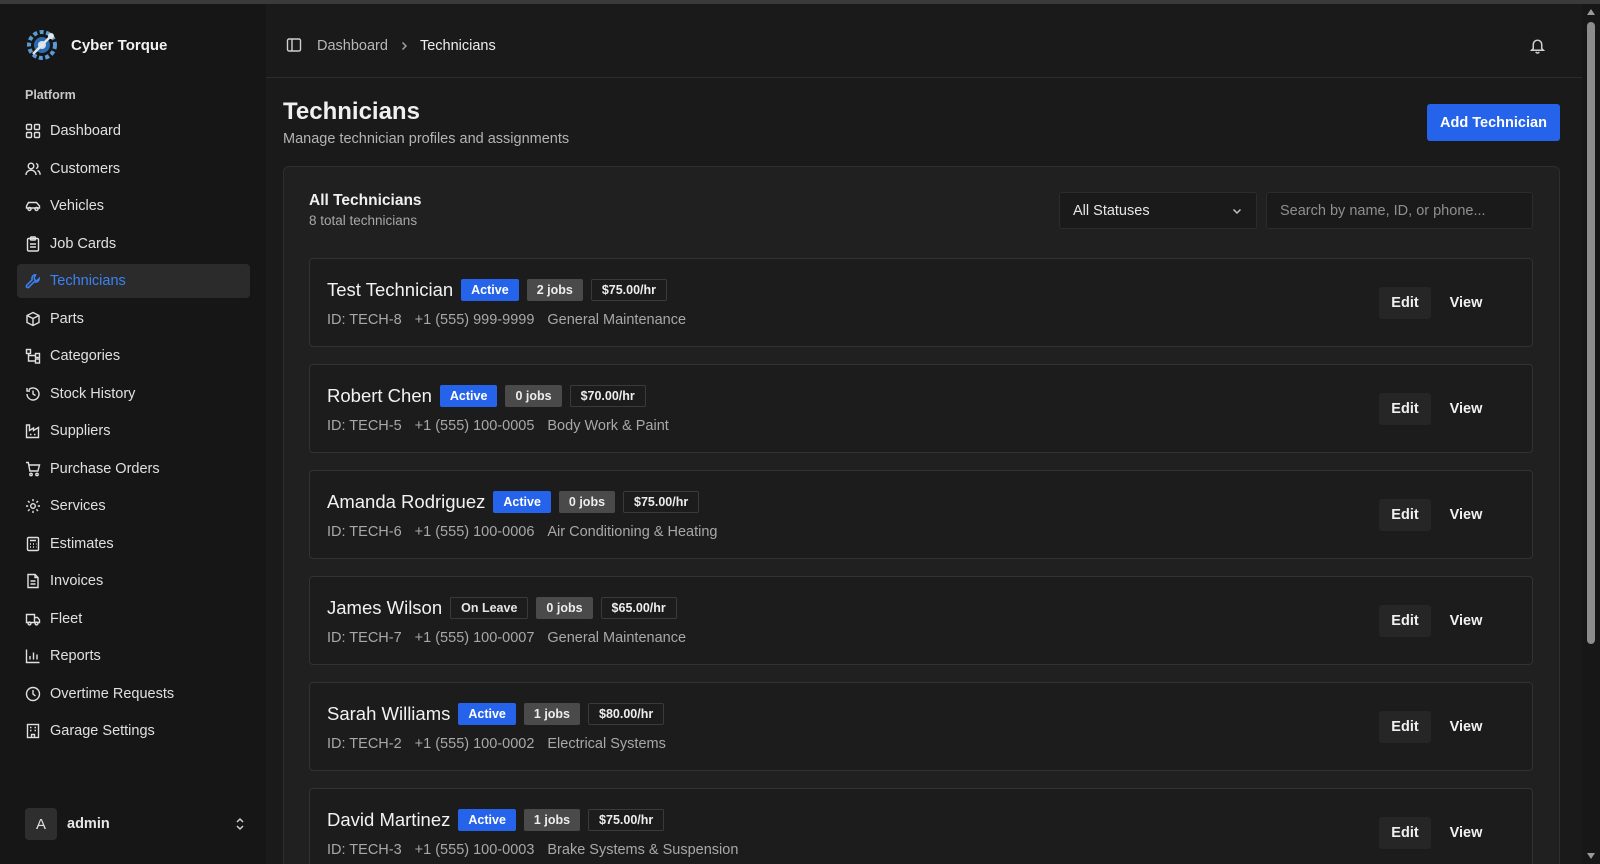  What do you see at coordinates (608, 426) in the screenshot?
I see `technician-specialty: Body Work & Paint` at bounding box center [608, 426].